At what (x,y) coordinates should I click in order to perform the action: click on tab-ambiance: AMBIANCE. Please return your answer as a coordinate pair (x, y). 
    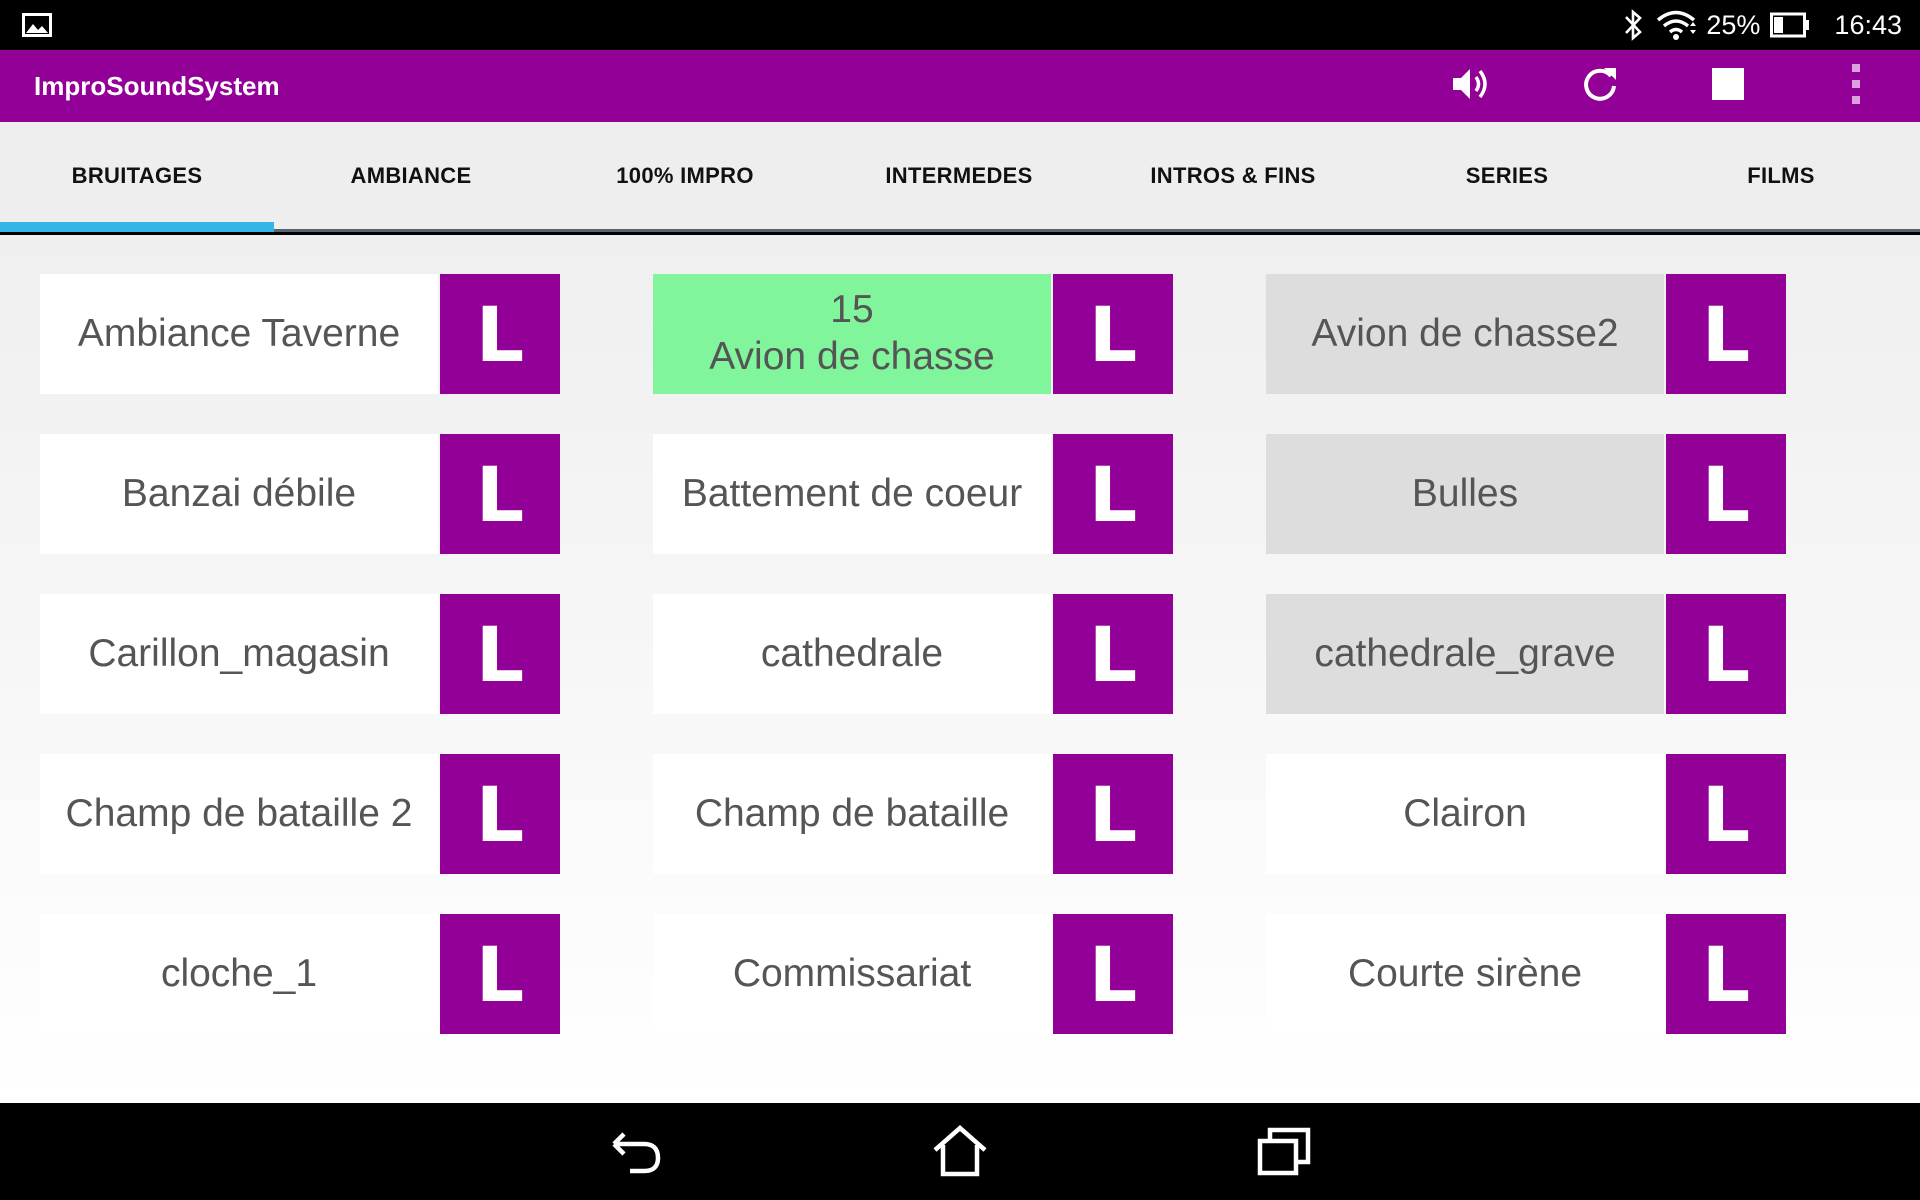
    Looking at the image, I should click on (411, 175).